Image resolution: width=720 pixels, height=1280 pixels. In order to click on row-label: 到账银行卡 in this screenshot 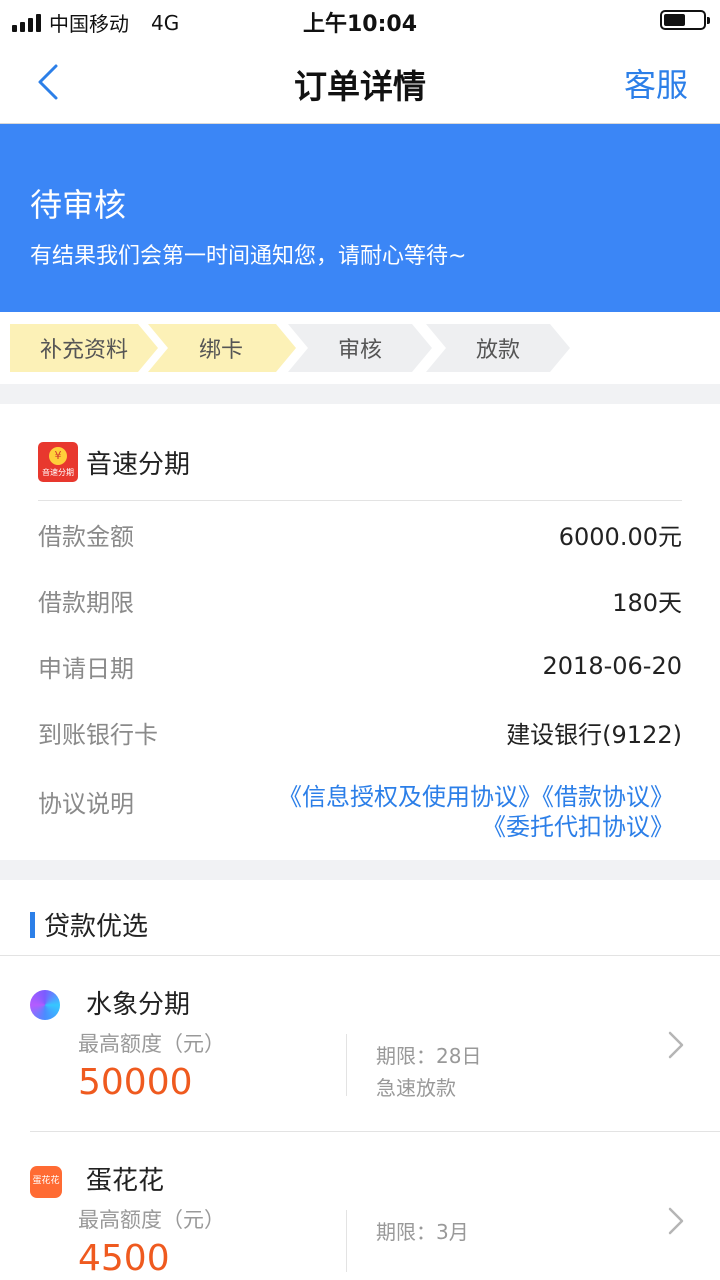, I will do `click(98, 734)`.